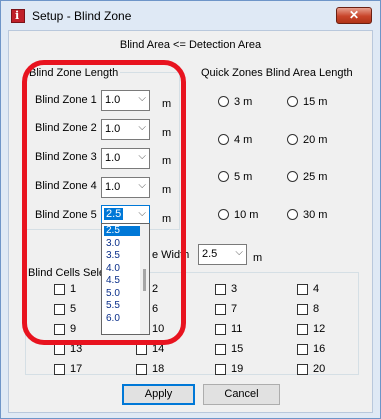  Describe the element at coordinates (302, 369) in the screenshot. I see `blind-cell-20-checkbox` at that location.